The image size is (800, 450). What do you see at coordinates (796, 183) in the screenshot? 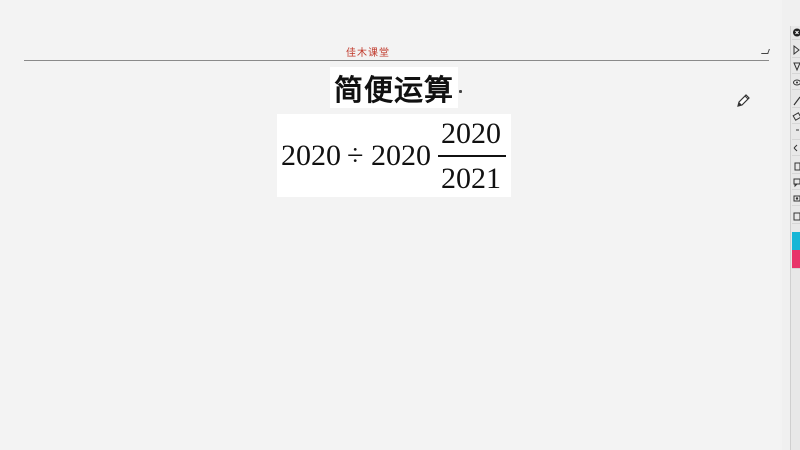
I see `comment-icon` at bounding box center [796, 183].